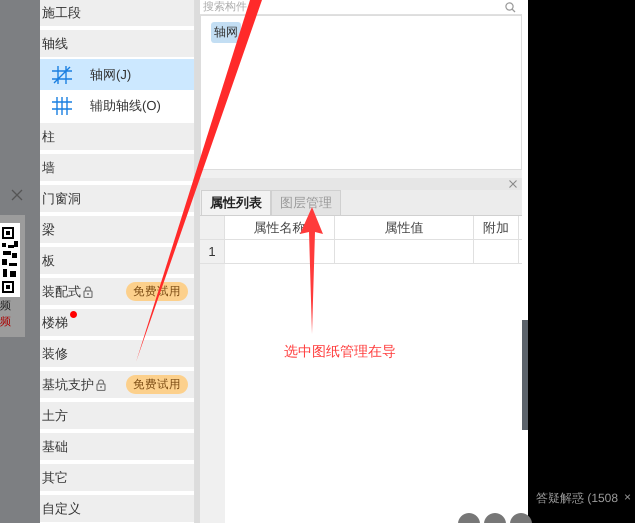 The image size is (635, 523). Describe the element at coordinates (117, 446) in the screenshot. I see `category-item: 基础` at that location.